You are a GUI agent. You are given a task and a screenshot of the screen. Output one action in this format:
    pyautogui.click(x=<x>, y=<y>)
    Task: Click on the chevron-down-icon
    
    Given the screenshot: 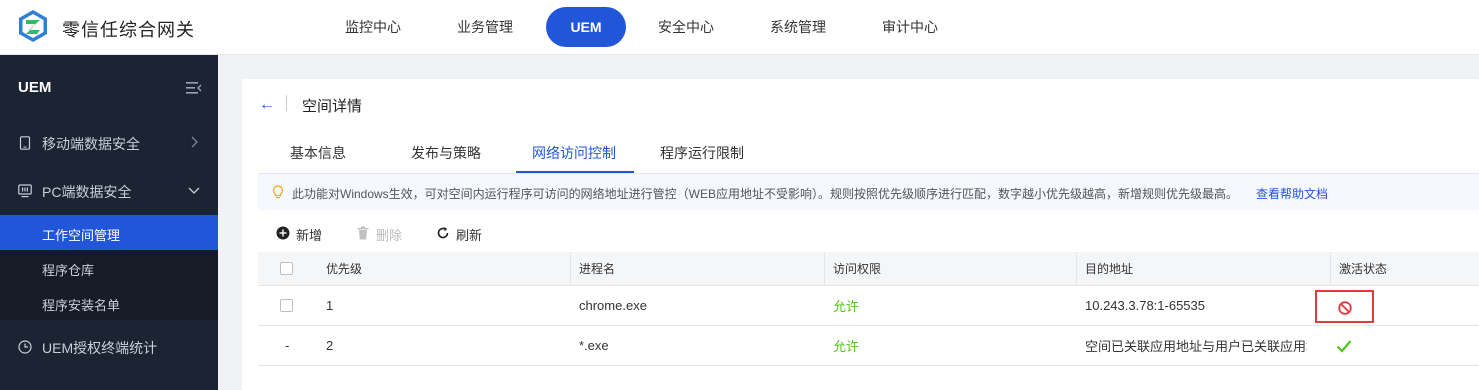 What is the action you would take?
    pyautogui.click(x=194, y=190)
    